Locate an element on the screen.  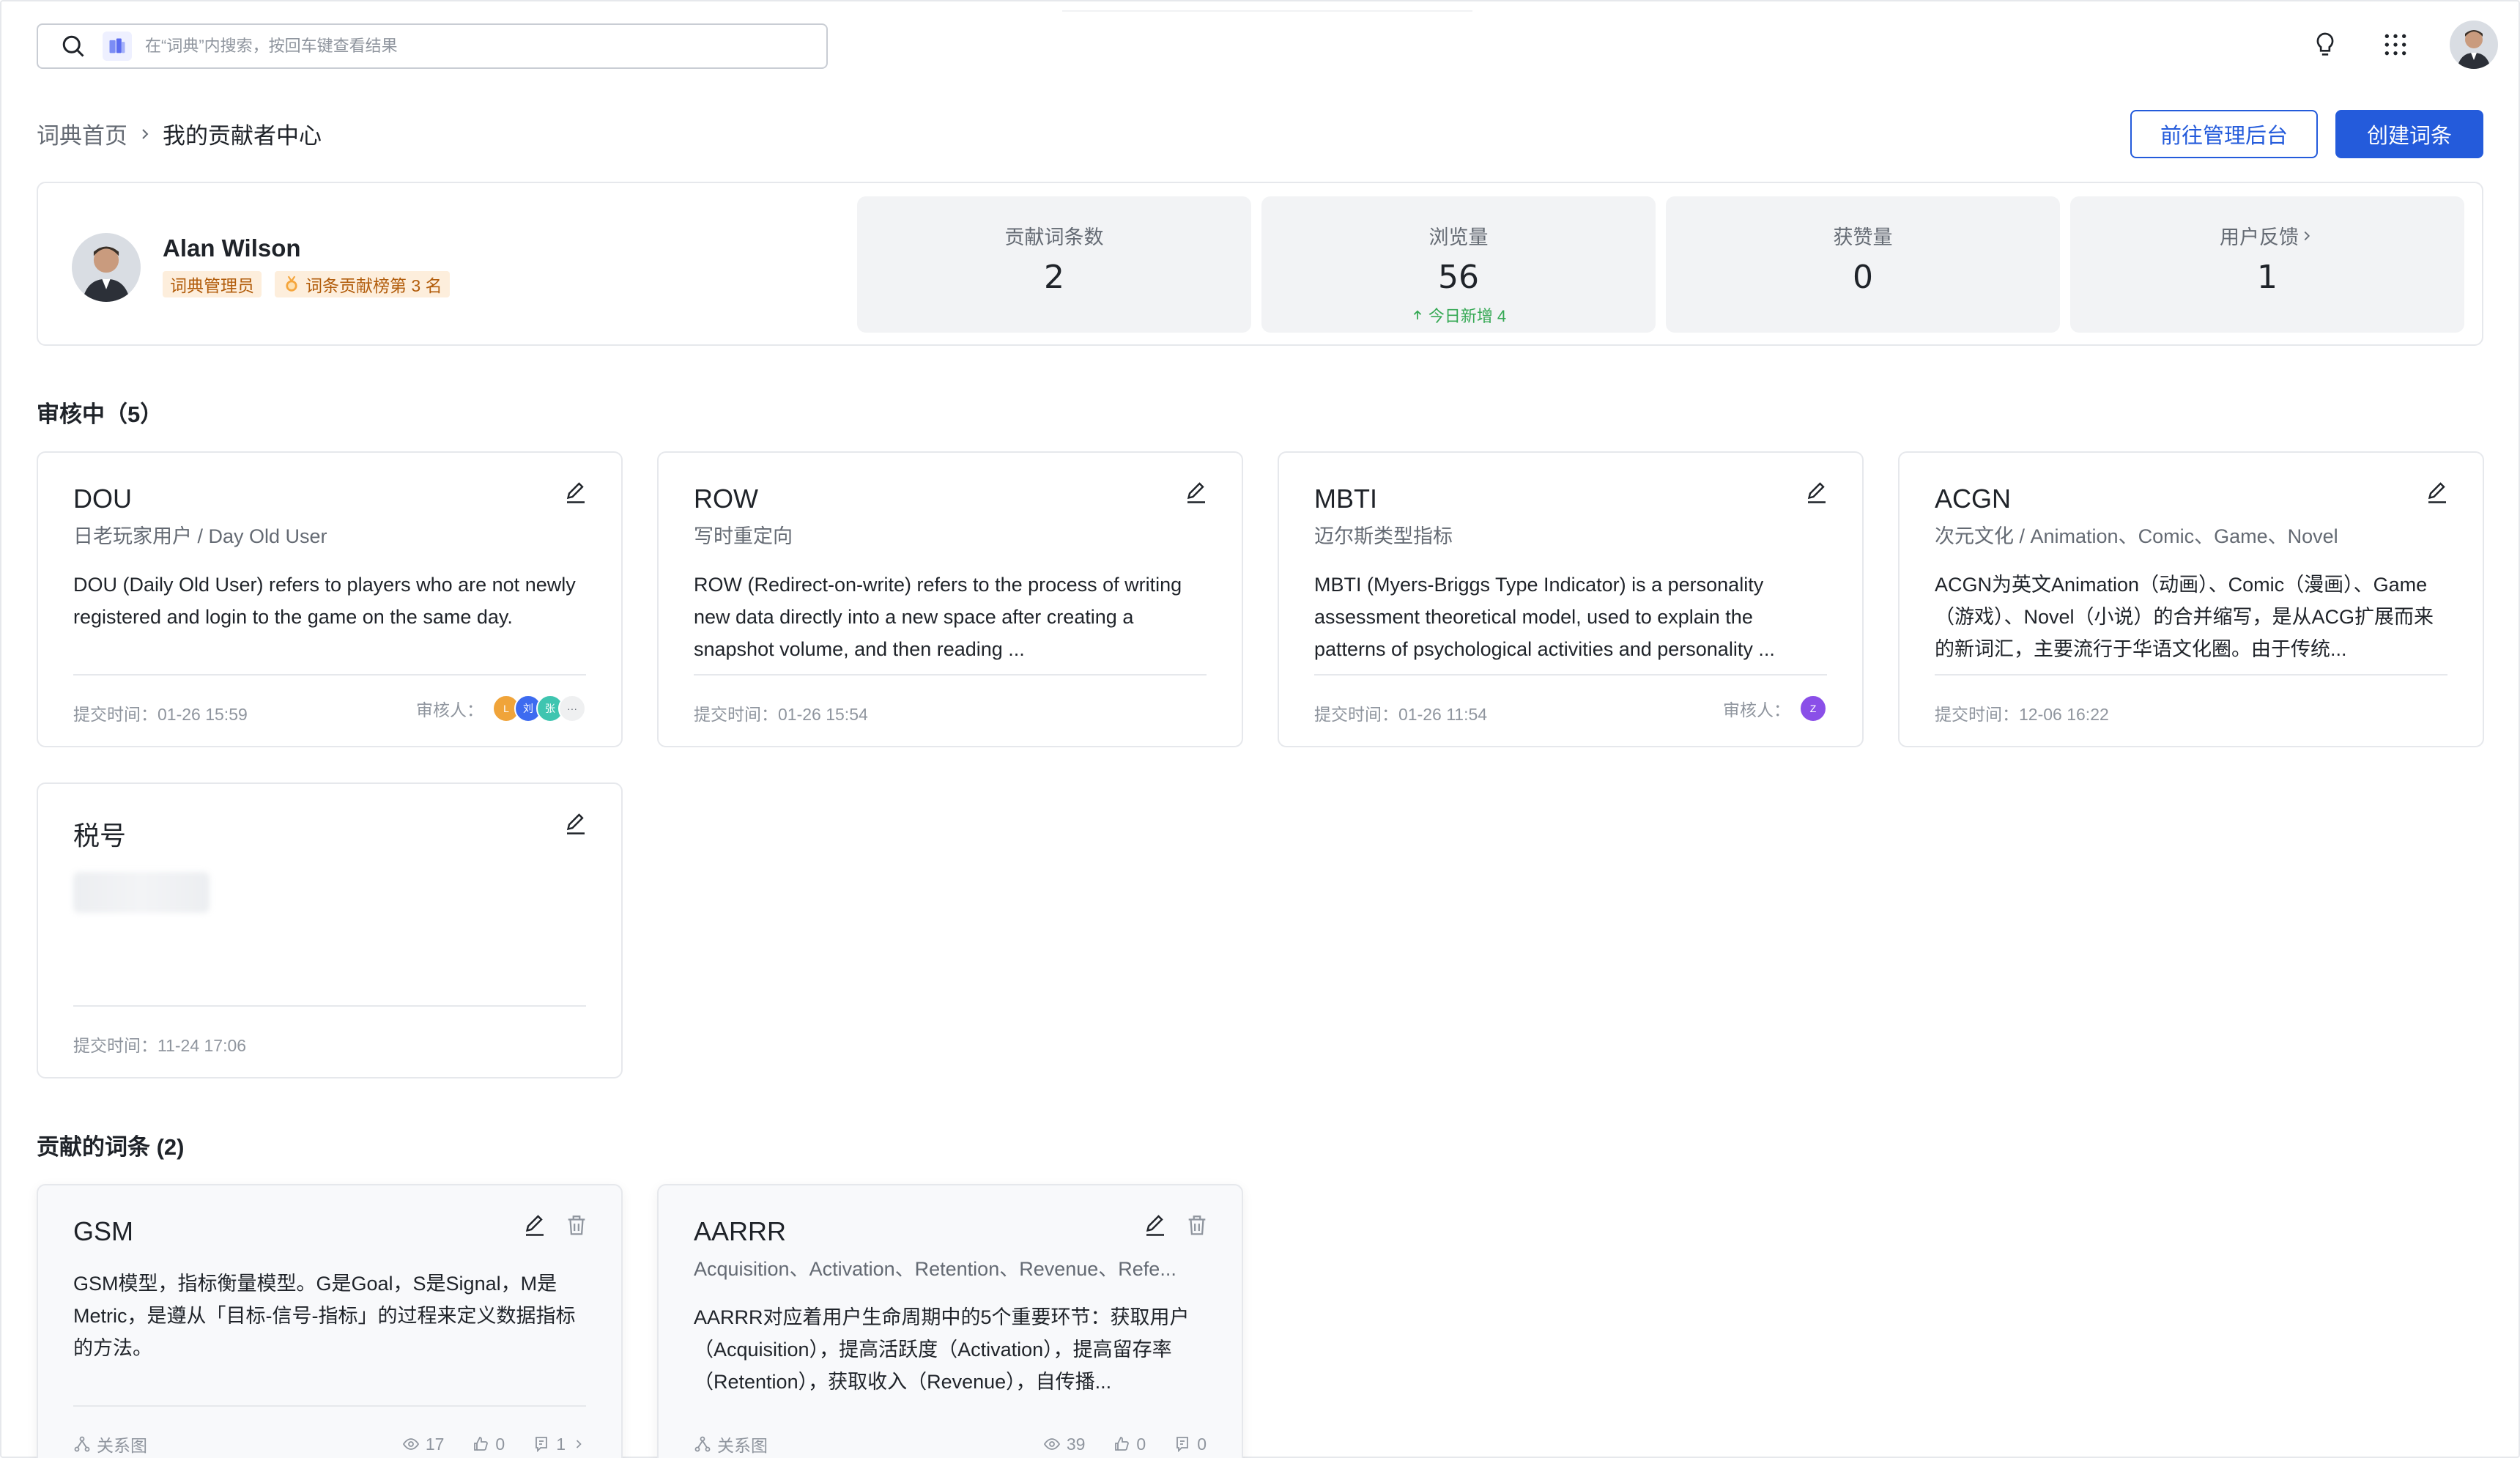
reviewer-list: 审核人： Z is located at coordinates (1775, 709).